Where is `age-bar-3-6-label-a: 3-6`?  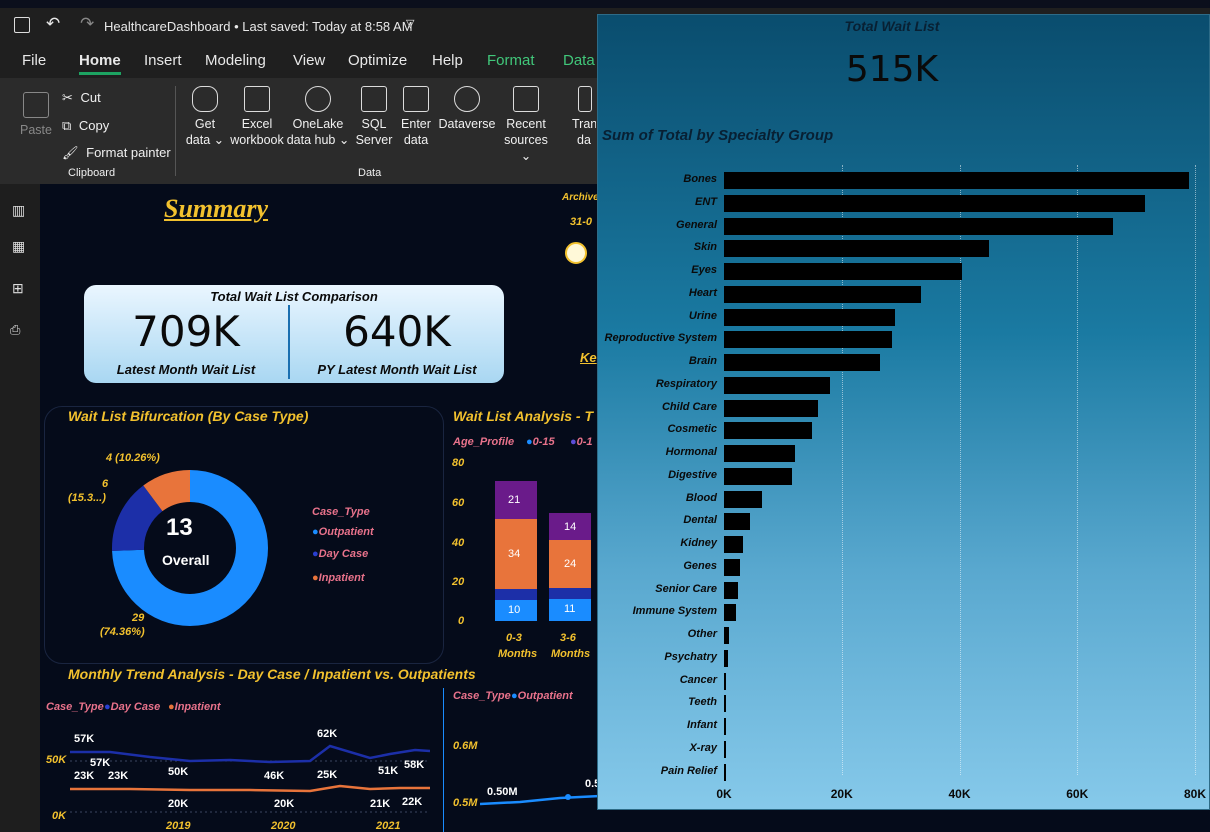 age-bar-3-6-label-a: 3-6 is located at coordinates (568, 638).